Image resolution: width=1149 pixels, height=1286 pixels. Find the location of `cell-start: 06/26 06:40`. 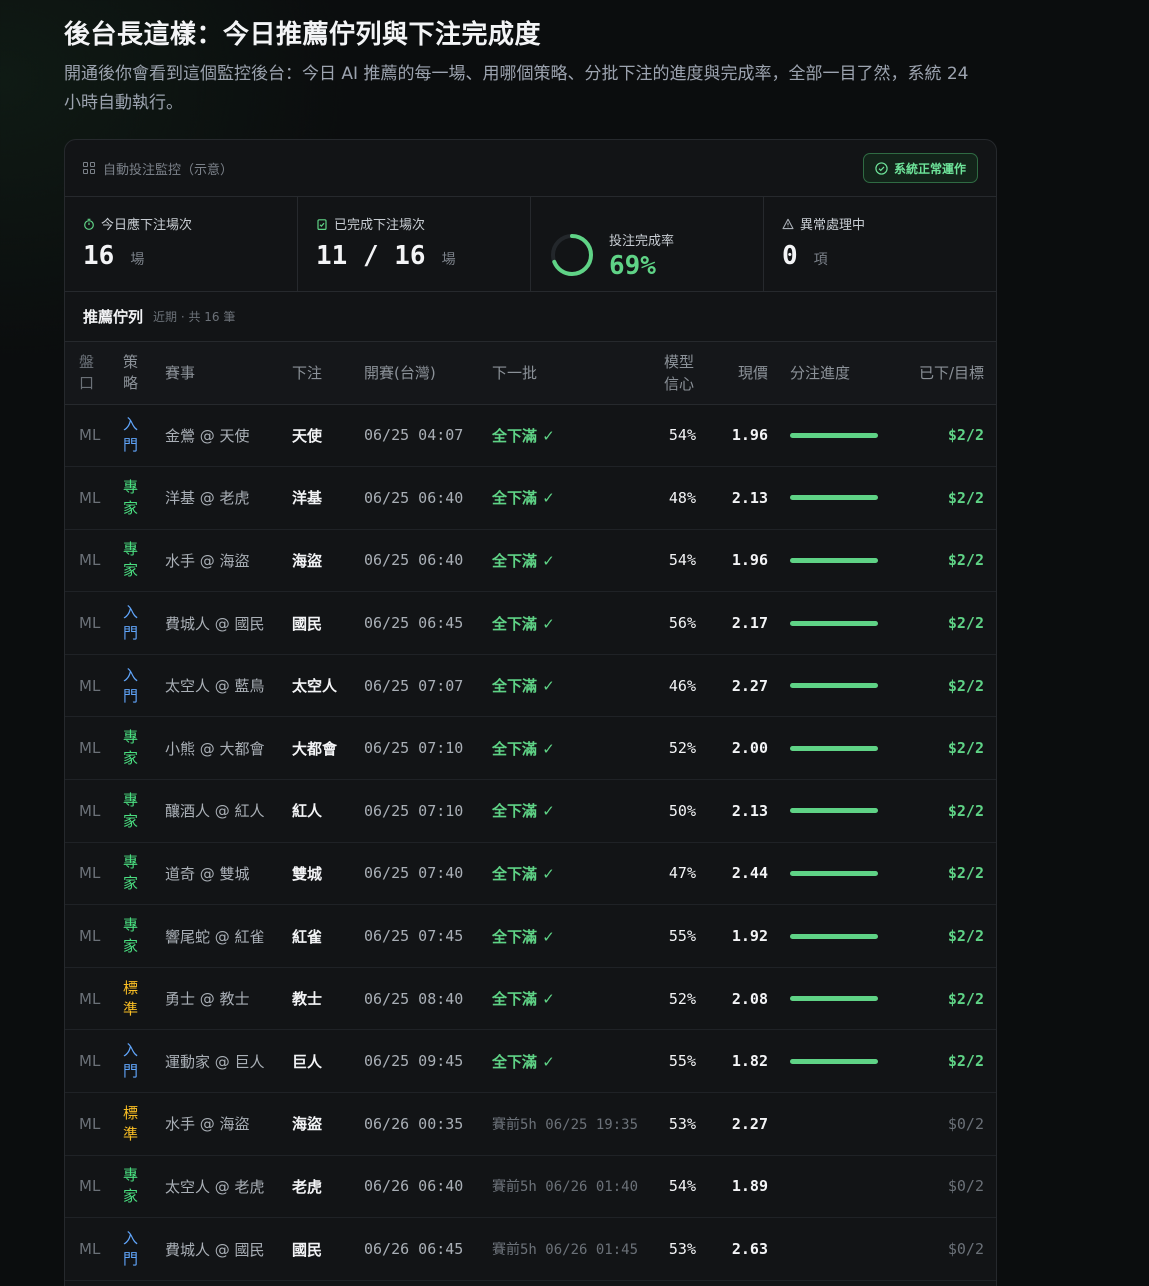

cell-start: 06/26 06:40 is located at coordinates (420, 1187).